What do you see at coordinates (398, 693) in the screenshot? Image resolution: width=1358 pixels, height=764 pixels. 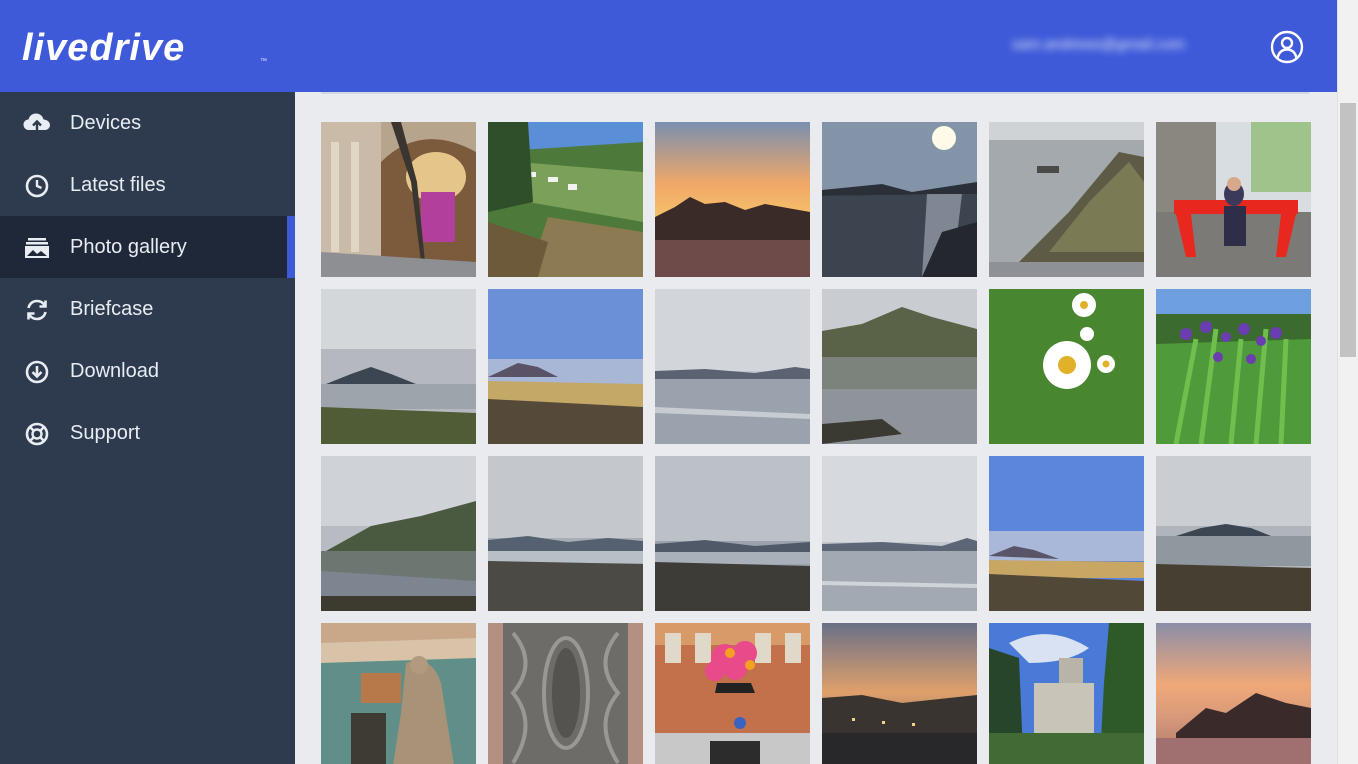 I see `photo-thumbnail-museum-statue` at bounding box center [398, 693].